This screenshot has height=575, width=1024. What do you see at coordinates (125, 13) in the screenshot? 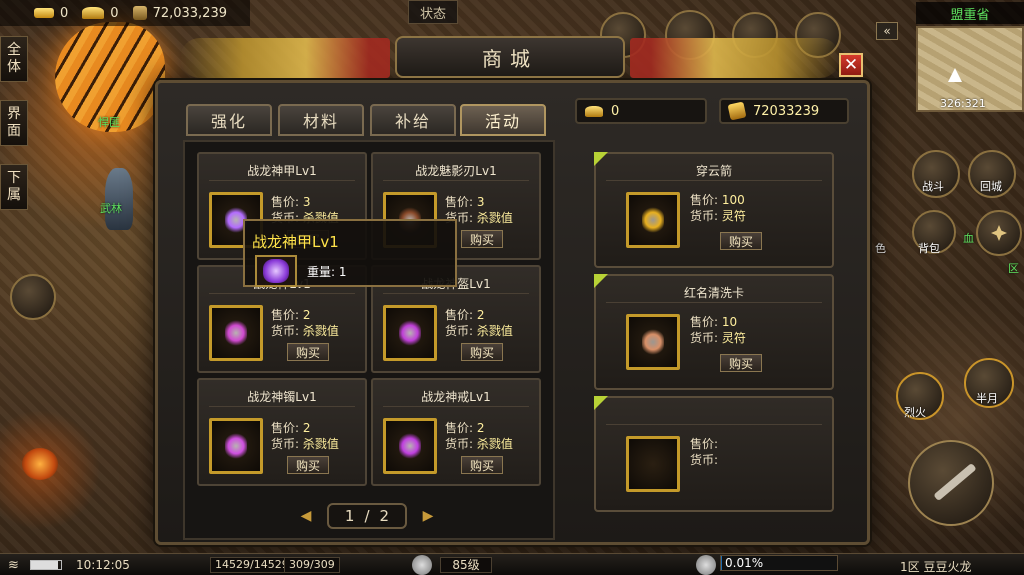
I see `top-resource-bar: 0 0 72,033,239` at bounding box center [125, 13].